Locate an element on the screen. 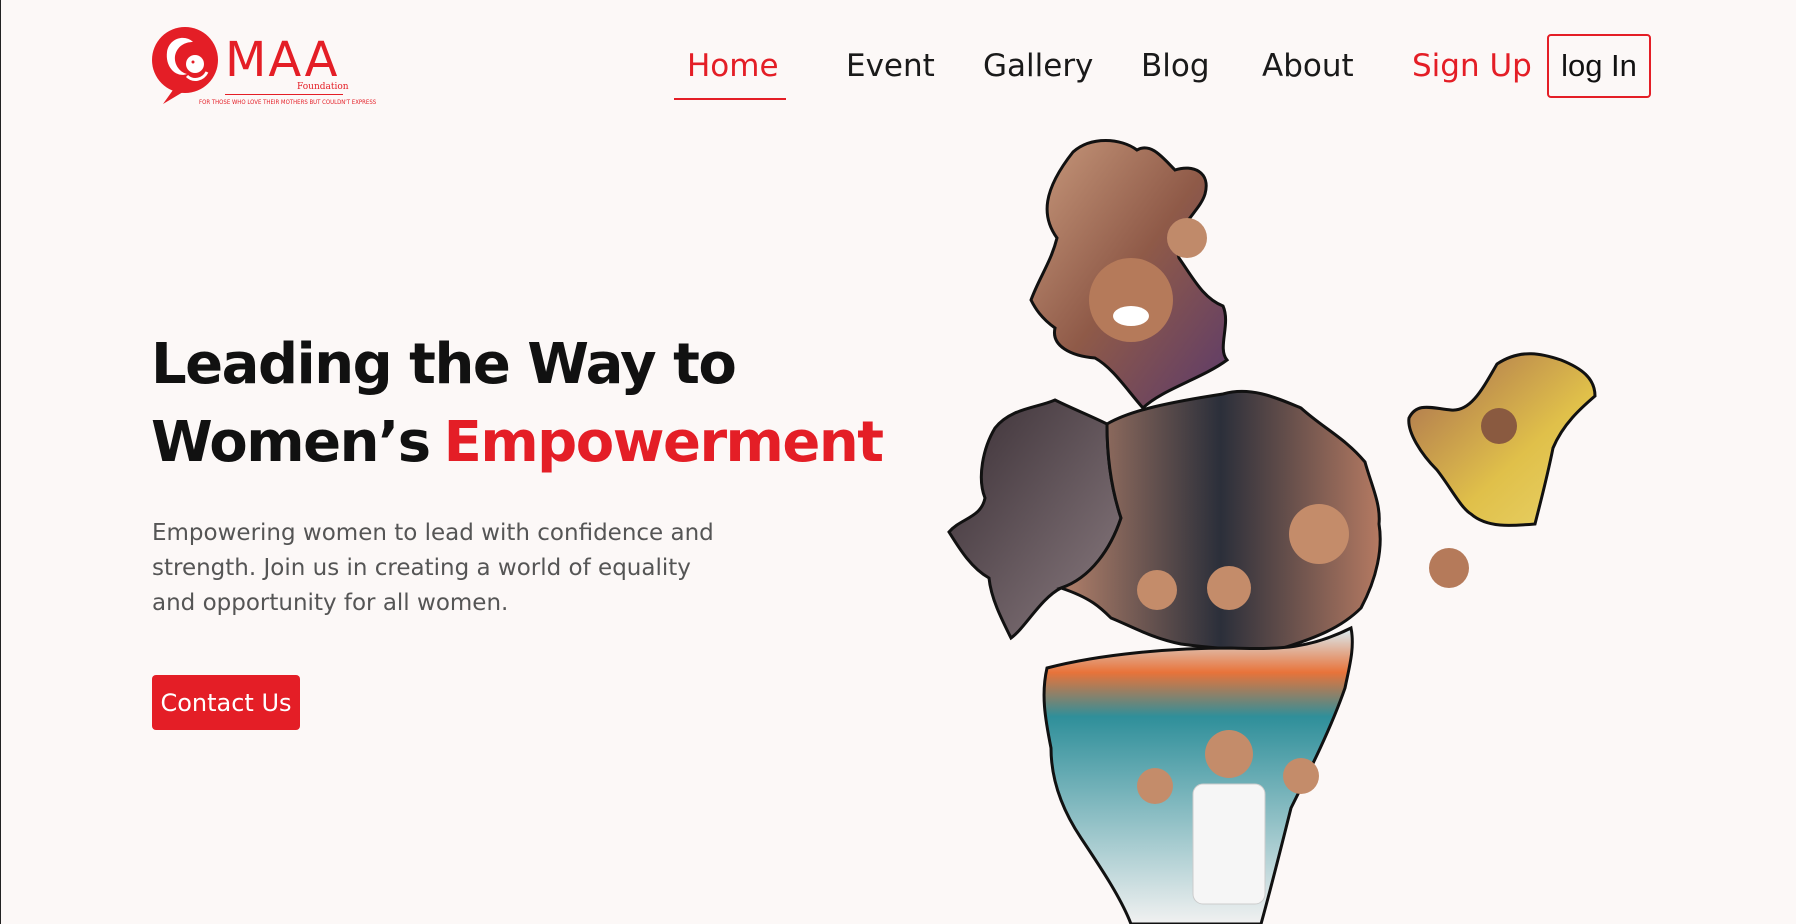 The width and height of the screenshot is (1796, 924). nav-event-link: Event is located at coordinates (890, 66).